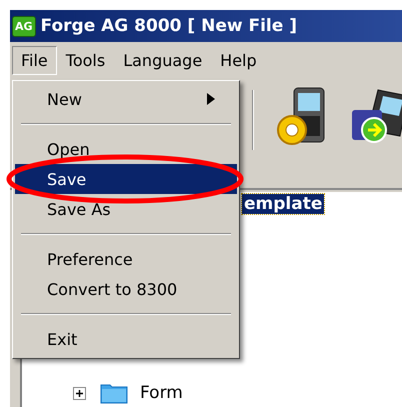 This screenshot has width=402, height=407. I want to click on expand-icon, so click(79, 393).